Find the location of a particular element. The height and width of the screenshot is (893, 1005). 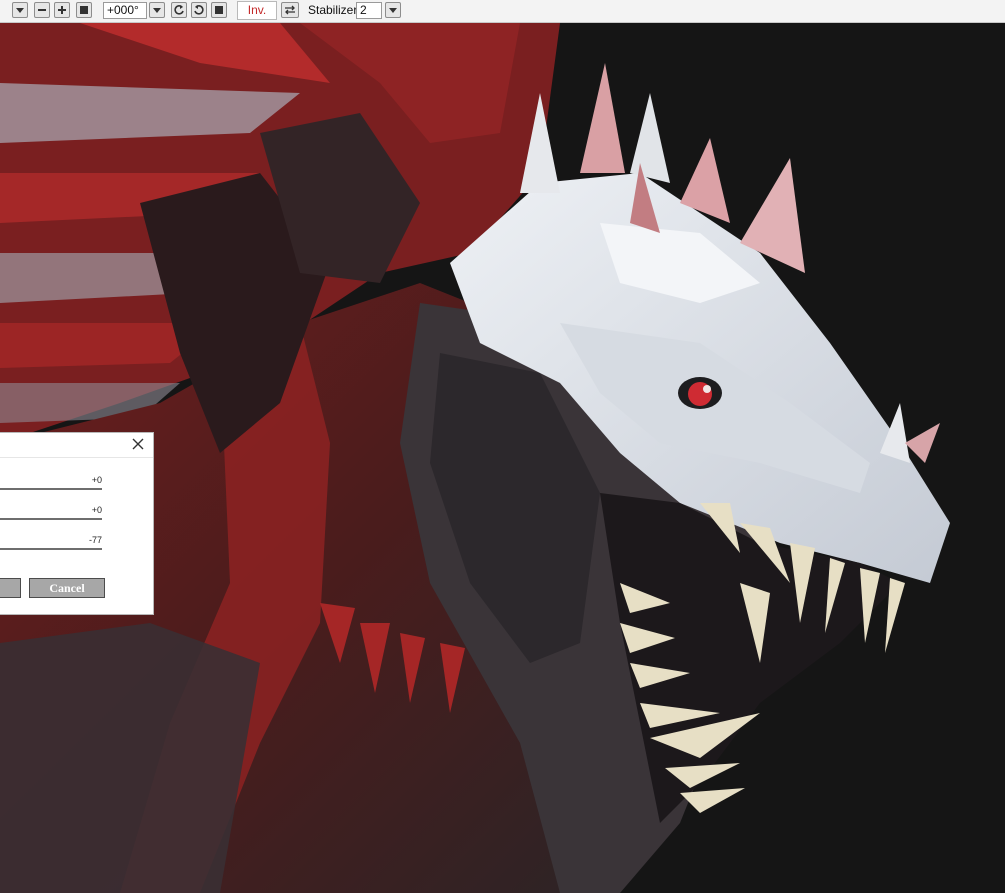

slider-3: -77 is located at coordinates (51, 542).